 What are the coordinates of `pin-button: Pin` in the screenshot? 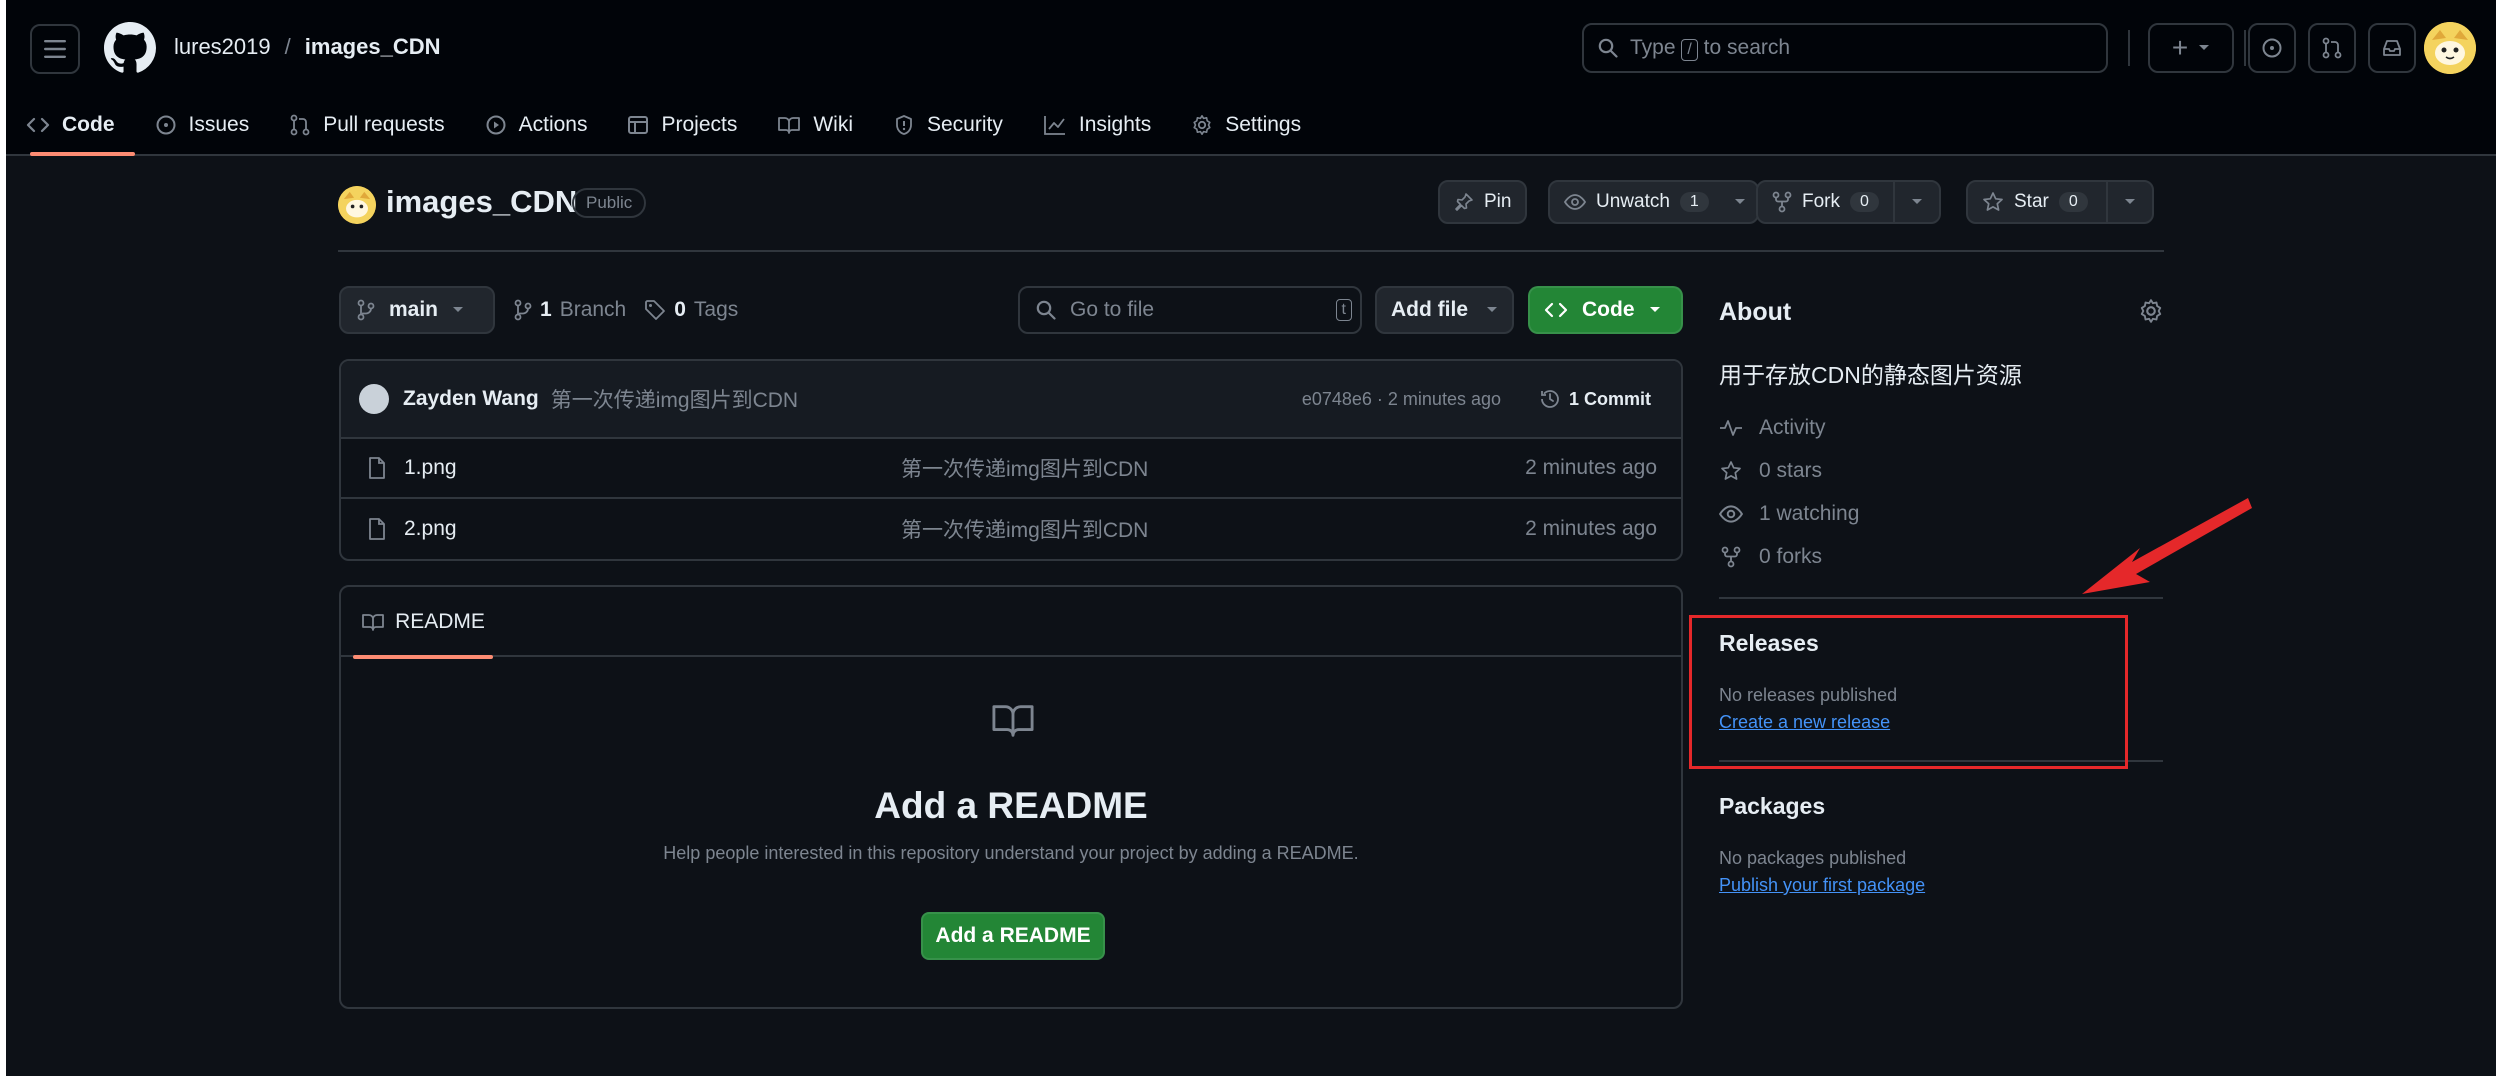 It's located at (1483, 202).